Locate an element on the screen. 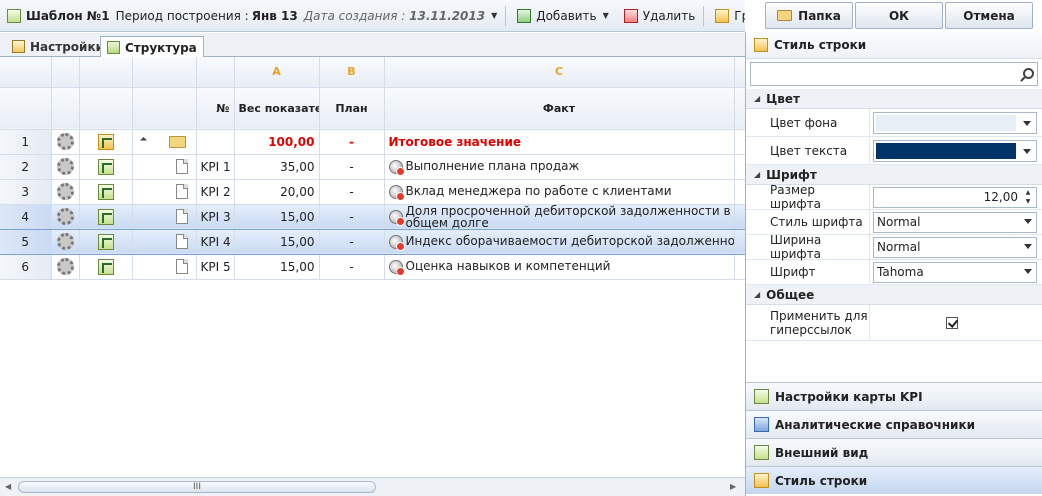 This screenshot has height=496, width=1042. accordion-analytic-directories: Аналитические справочники is located at coordinates (894, 424).